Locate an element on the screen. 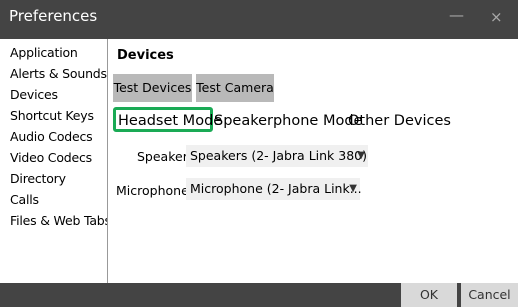 The width and height of the screenshot is (518, 307). test-devices-button: Test Devices is located at coordinates (152, 88).